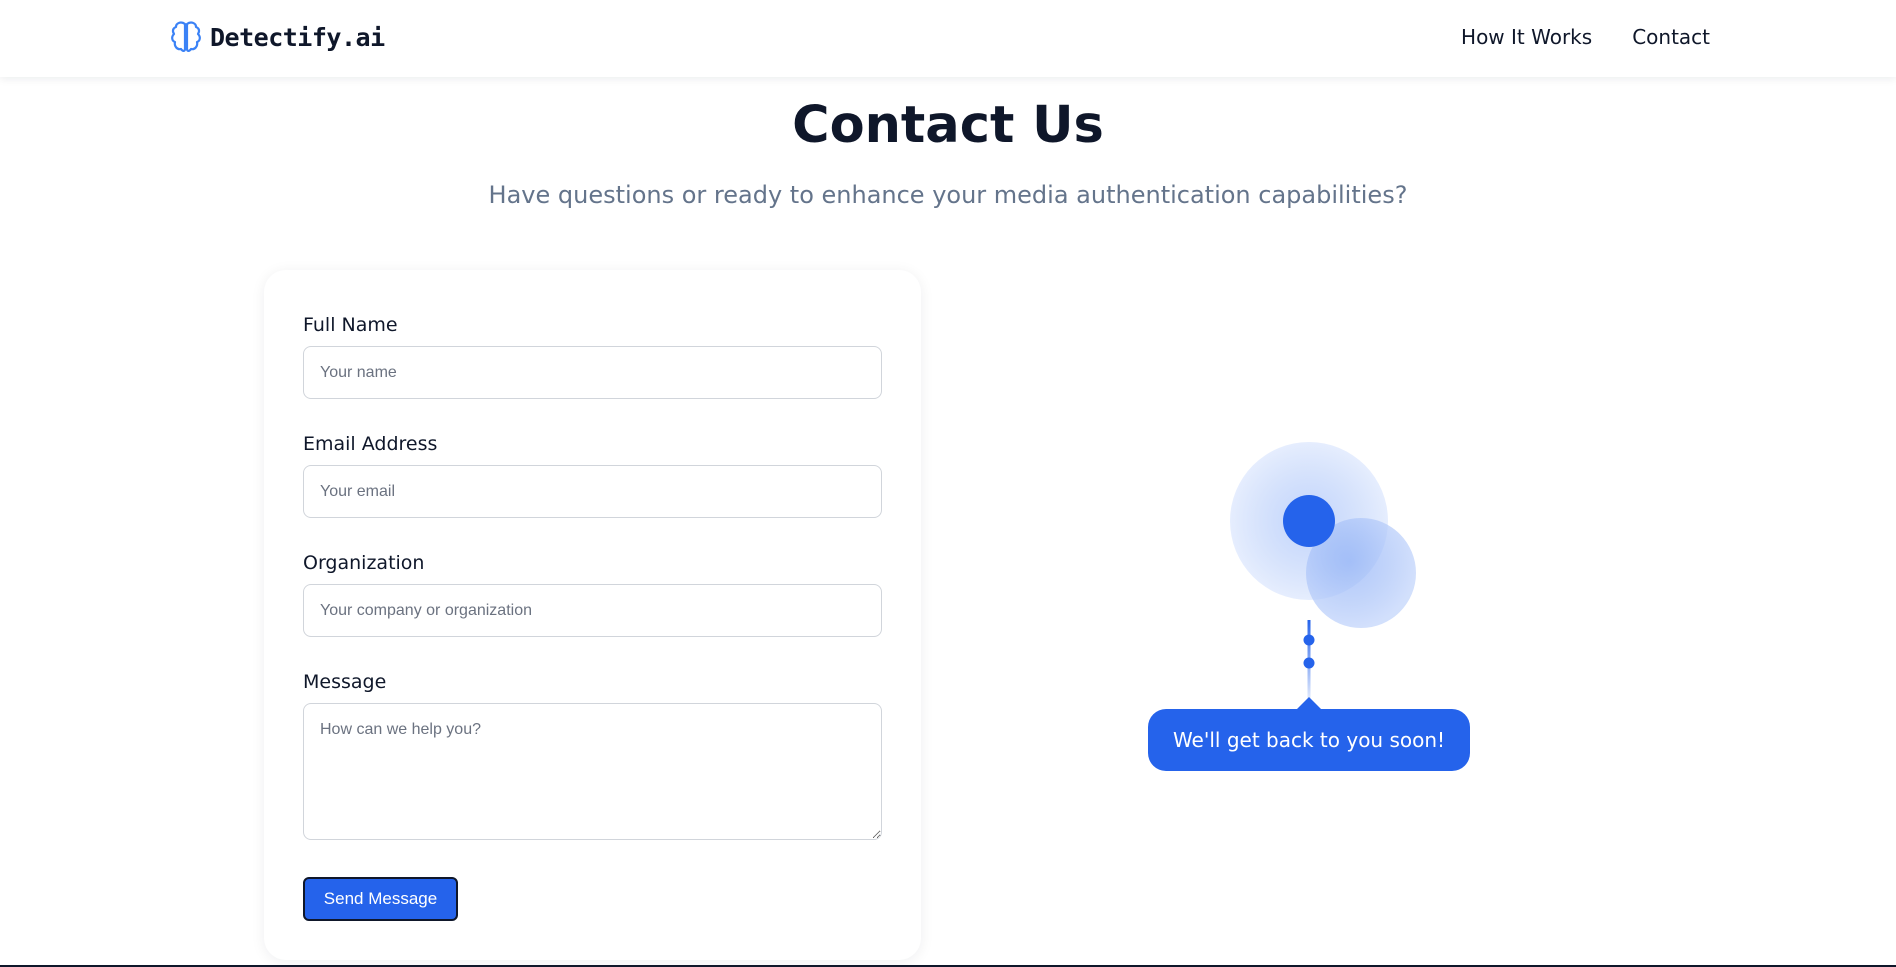  Describe the element at coordinates (345, 682) in the screenshot. I see `message-label: Message` at that location.